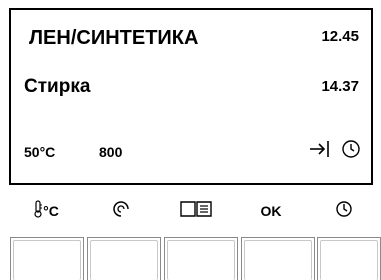 This screenshot has height=280, width=381. I want to click on temperature-label-text: °C, so click(51, 211).